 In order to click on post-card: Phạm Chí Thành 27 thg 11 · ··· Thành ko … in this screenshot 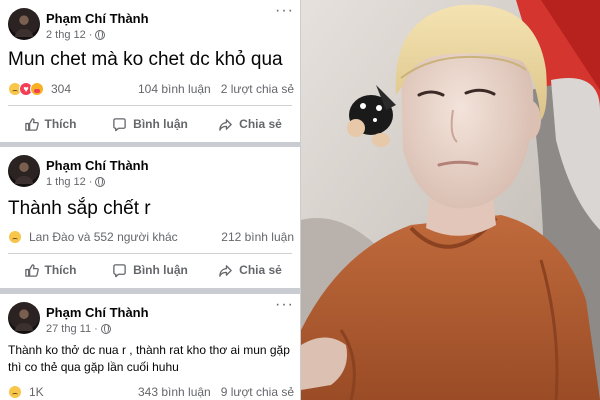, I will do `click(150, 347)`.